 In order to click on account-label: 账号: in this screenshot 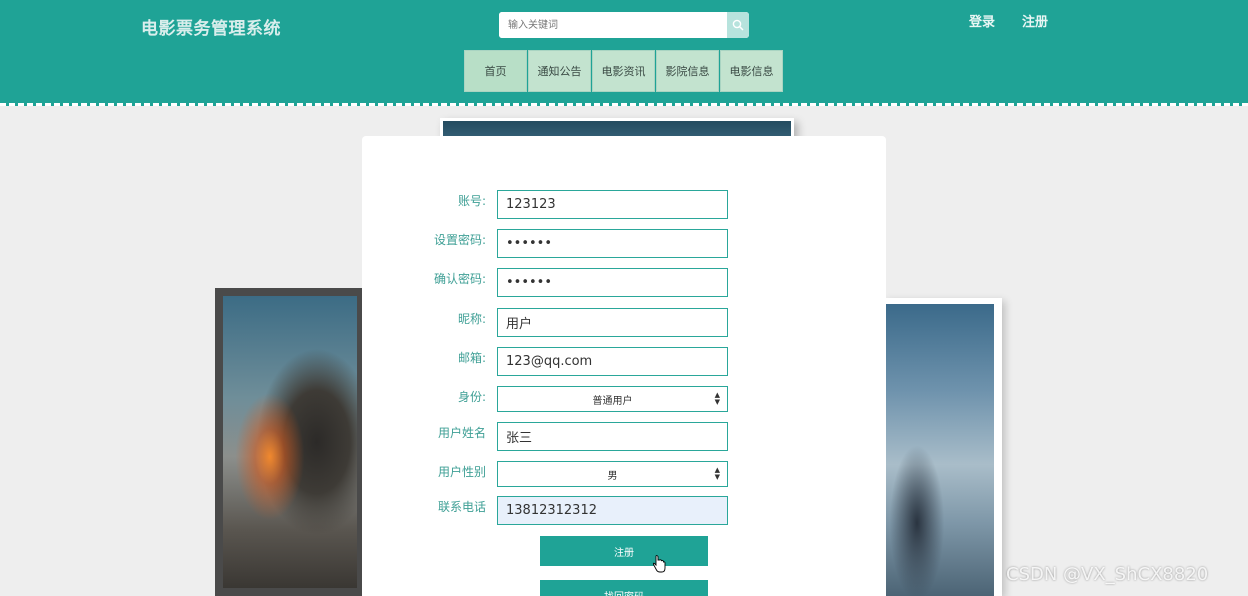, I will do `click(471, 201)`.